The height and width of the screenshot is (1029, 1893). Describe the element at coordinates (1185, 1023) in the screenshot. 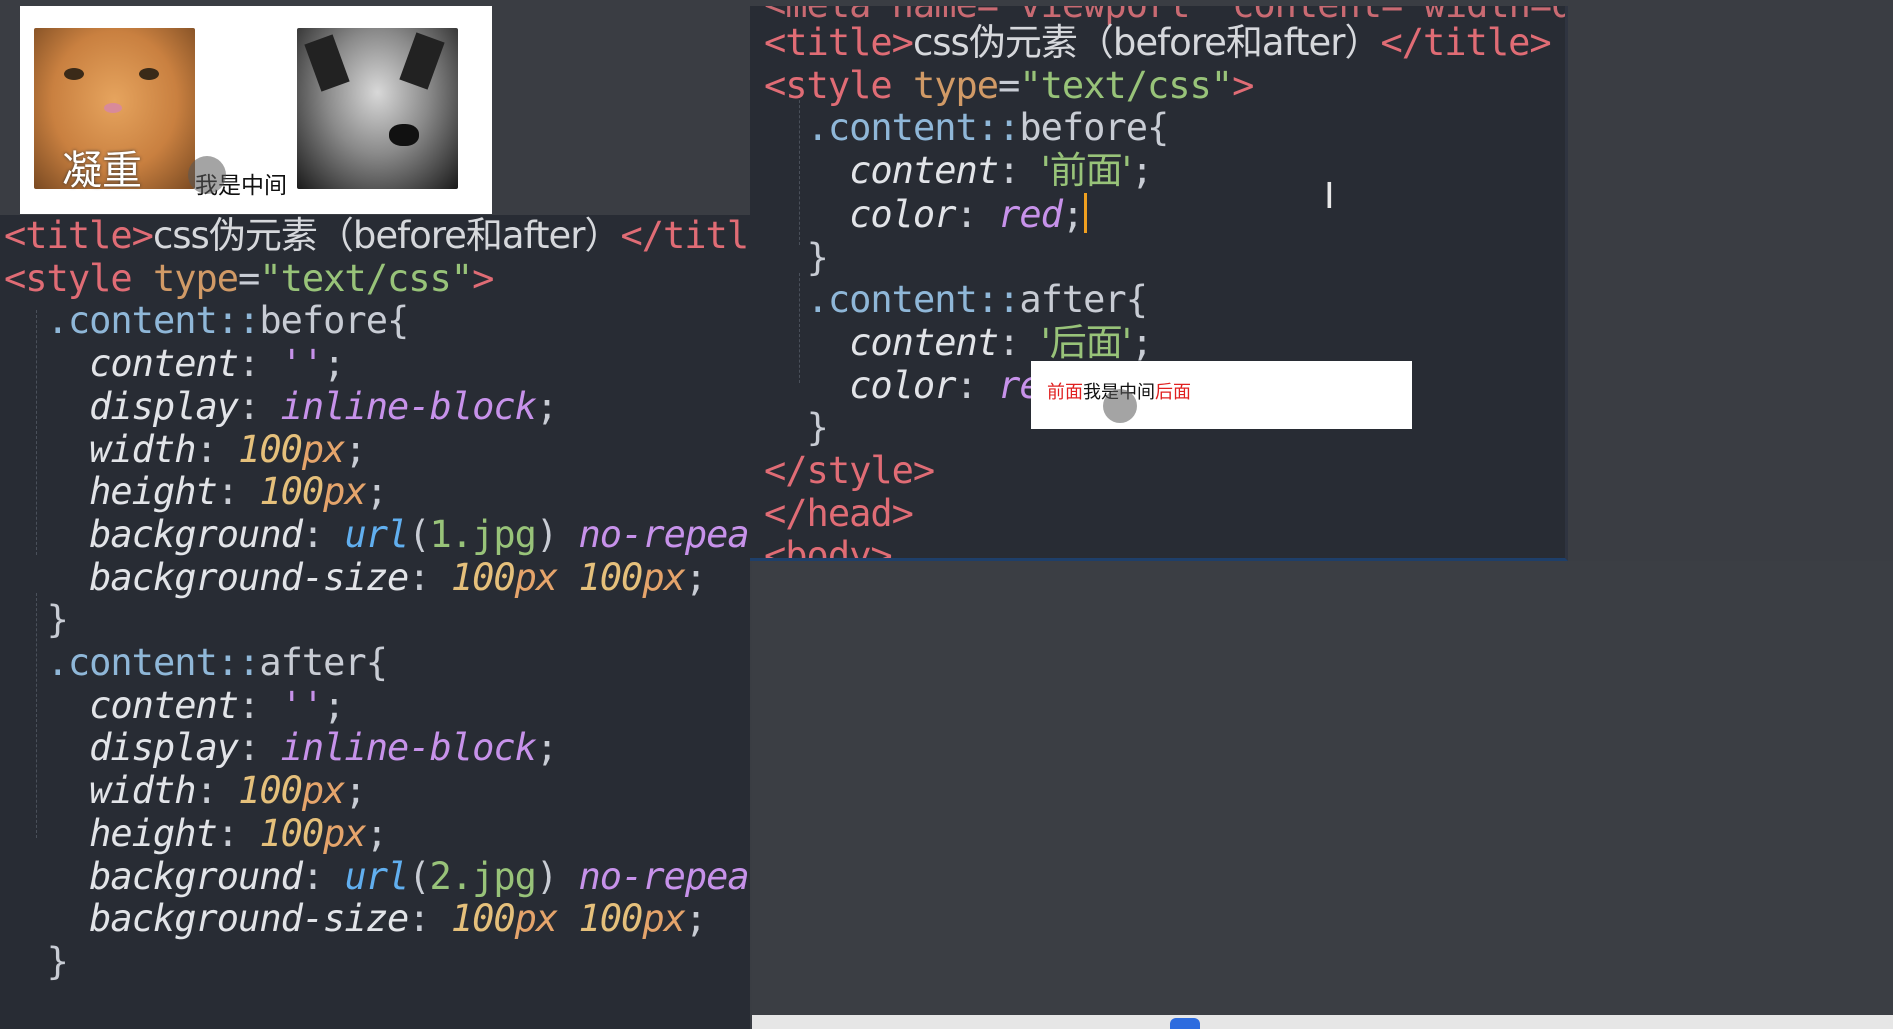

I see `taskbar-app-icon` at that location.